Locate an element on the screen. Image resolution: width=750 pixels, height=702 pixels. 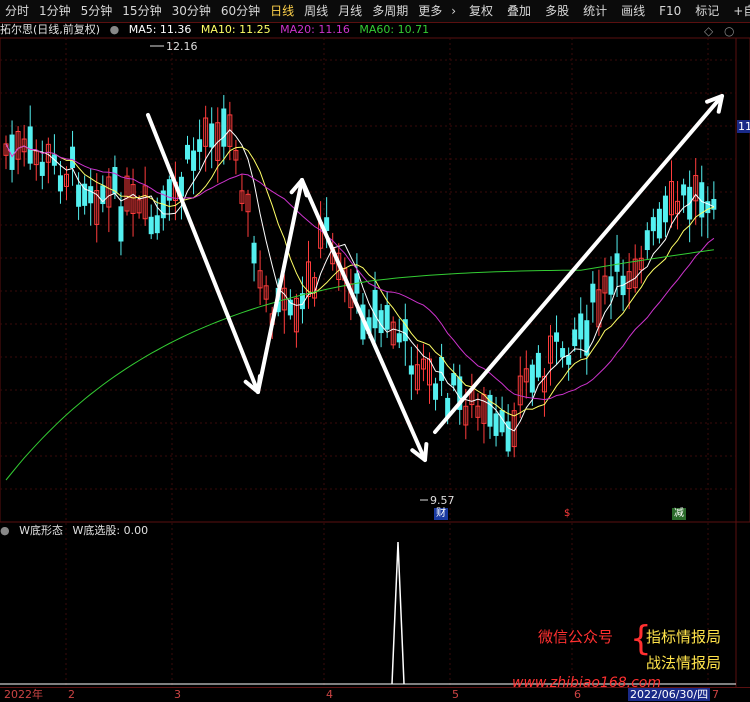
dividend-marker: $ is located at coordinates (567, 514).